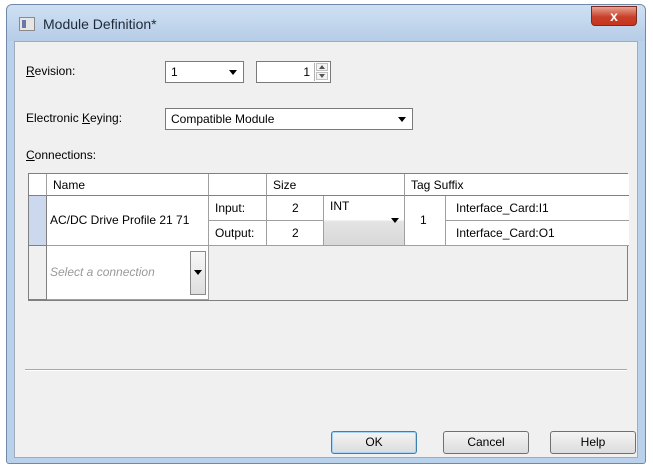 The image size is (653, 470). What do you see at coordinates (486, 442) in the screenshot?
I see `cancel-button: Cancel` at bounding box center [486, 442].